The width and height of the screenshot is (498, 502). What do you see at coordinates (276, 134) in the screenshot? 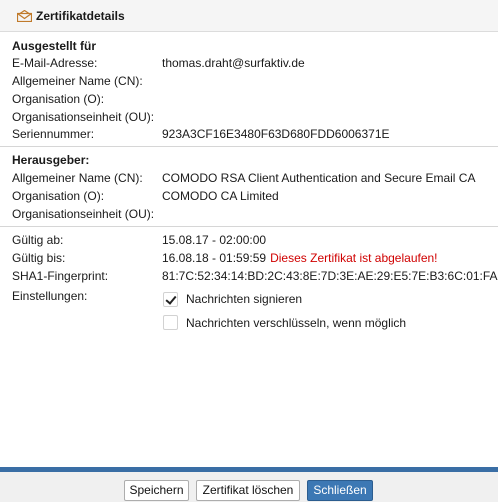
I see `serial-value: 923A3CF16E3480F63D680FDD6006371E` at bounding box center [276, 134].